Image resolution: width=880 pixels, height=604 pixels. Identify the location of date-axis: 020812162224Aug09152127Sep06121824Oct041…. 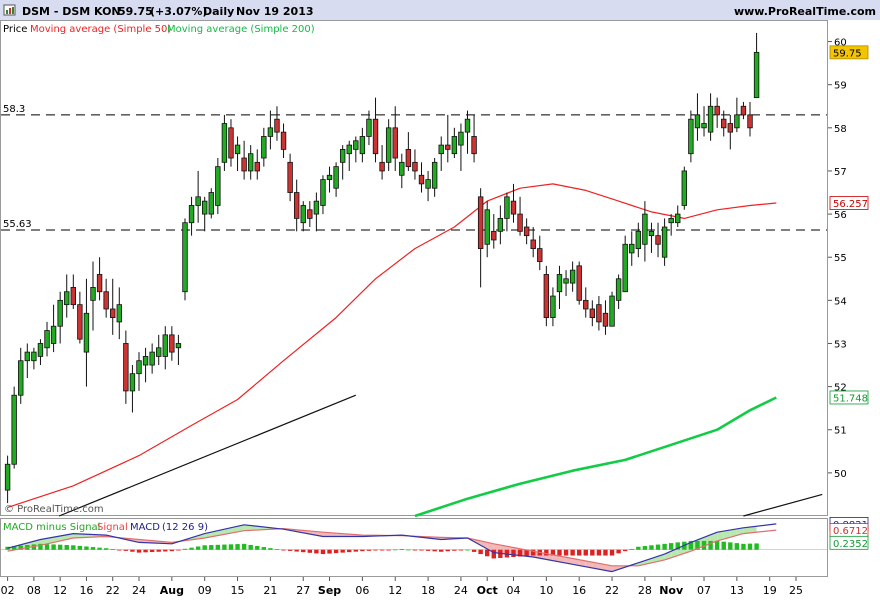
(402, 587).